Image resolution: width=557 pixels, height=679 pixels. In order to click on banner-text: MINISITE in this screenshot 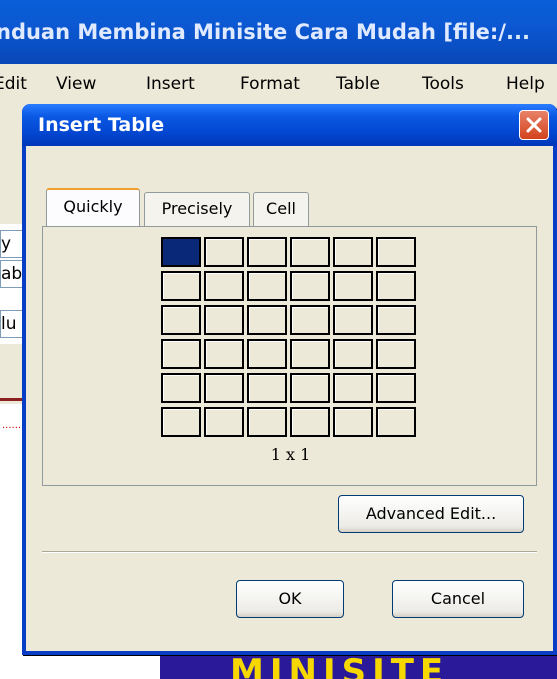, I will do `click(340, 665)`.